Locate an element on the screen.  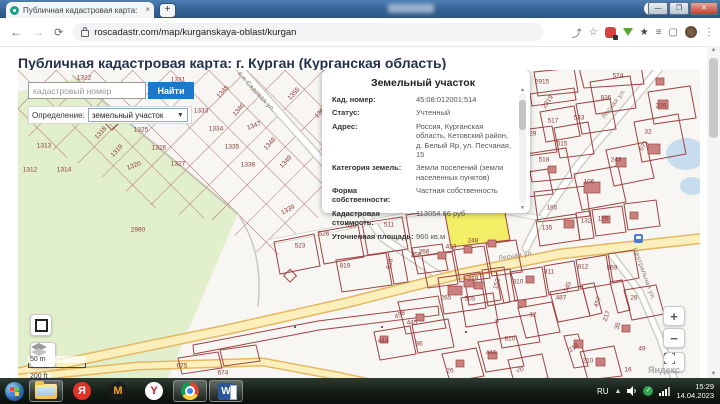
speaker-icon is located at coordinates (632, 391).